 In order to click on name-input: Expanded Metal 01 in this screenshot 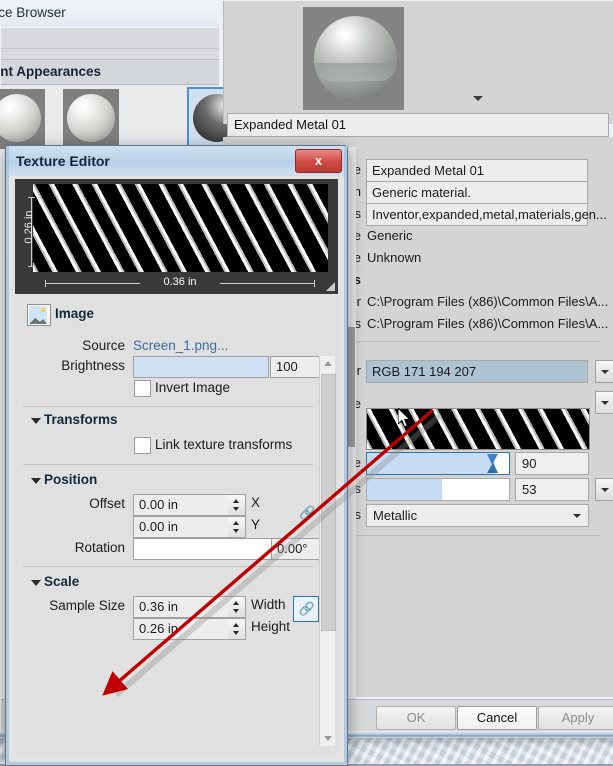, I will do `click(477, 170)`.